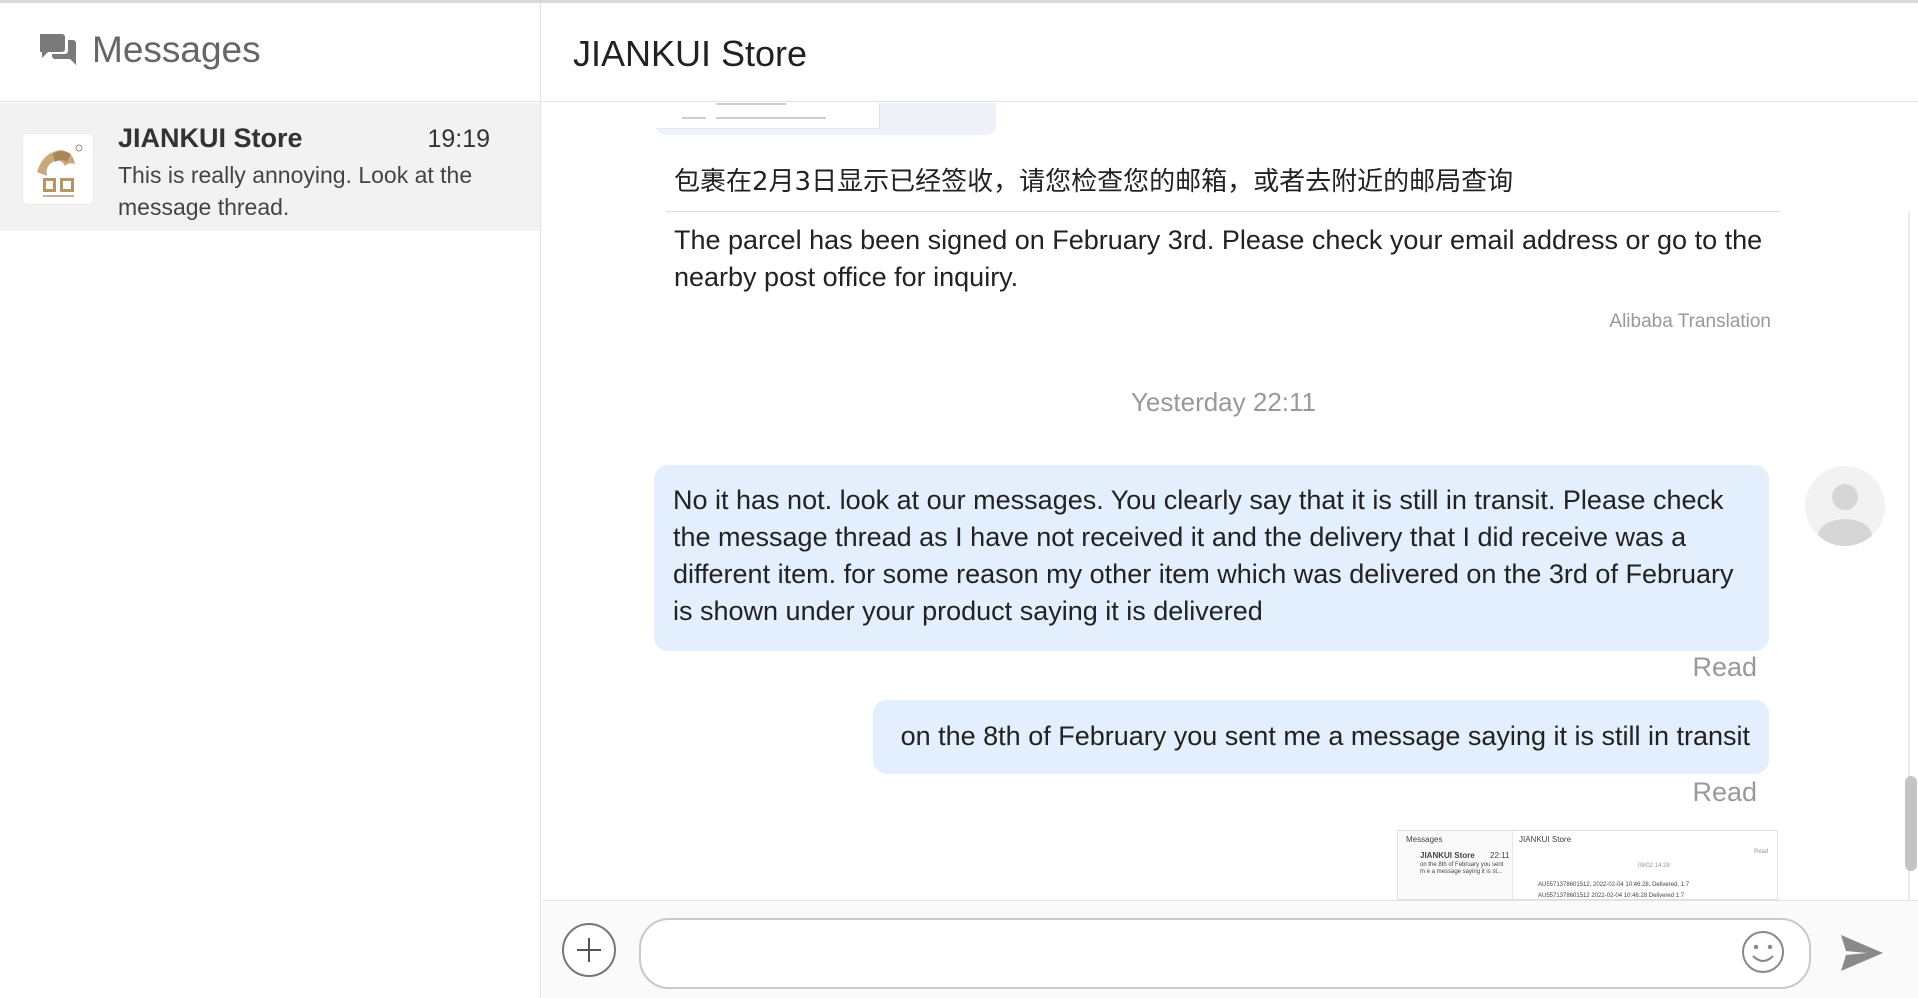 The image size is (1918, 998). Describe the element at coordinates (58, 49) in the screenshot. I see `chat-bubbles-icon` at that location.